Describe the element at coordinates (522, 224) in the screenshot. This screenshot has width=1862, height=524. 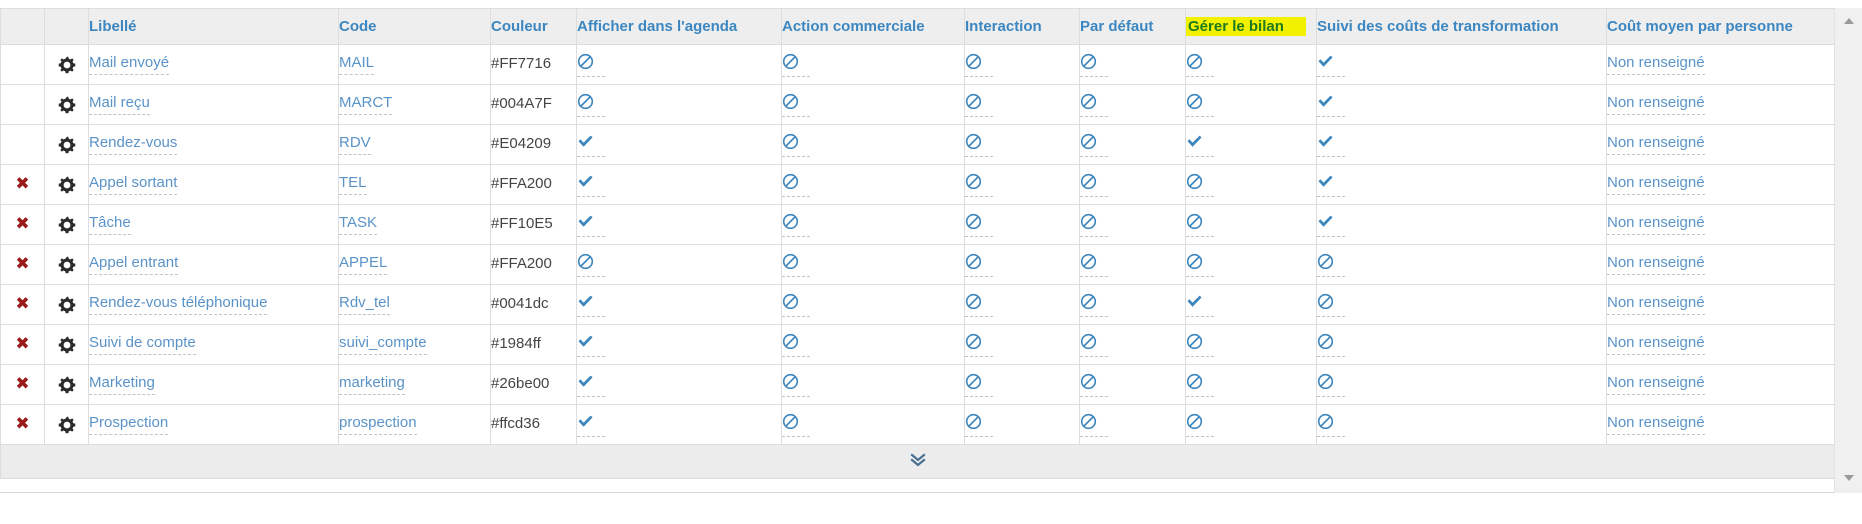
I see `couleur-value: #FF10E5` at that location.